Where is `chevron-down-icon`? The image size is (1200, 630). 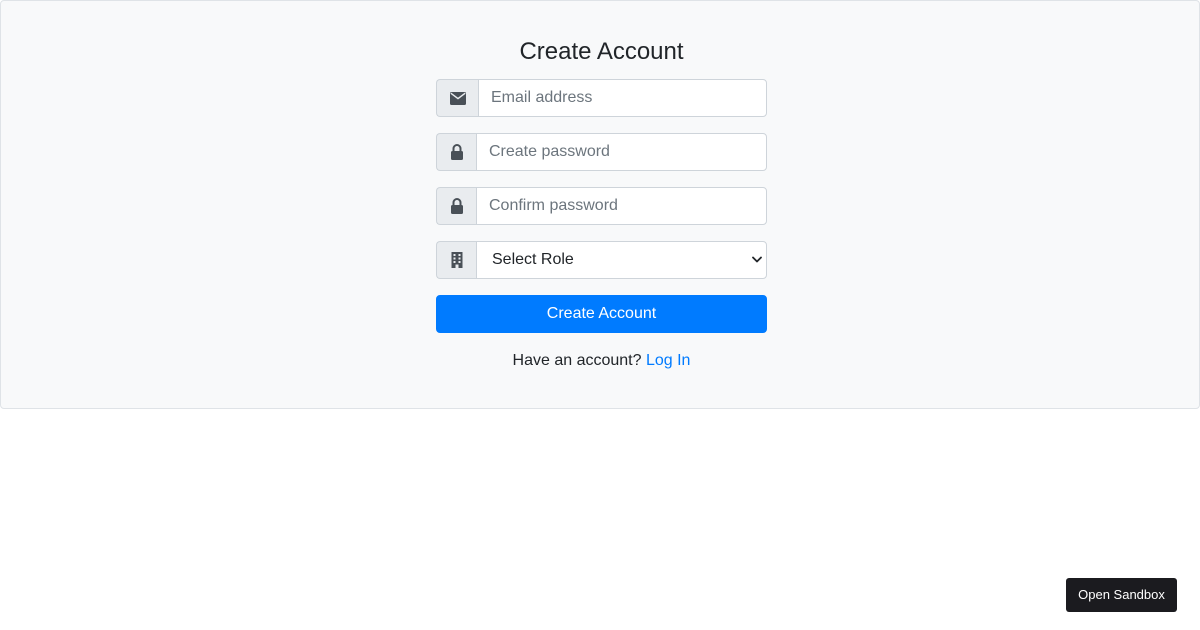
chevron-down-icon is located at coordinates (757, 259).